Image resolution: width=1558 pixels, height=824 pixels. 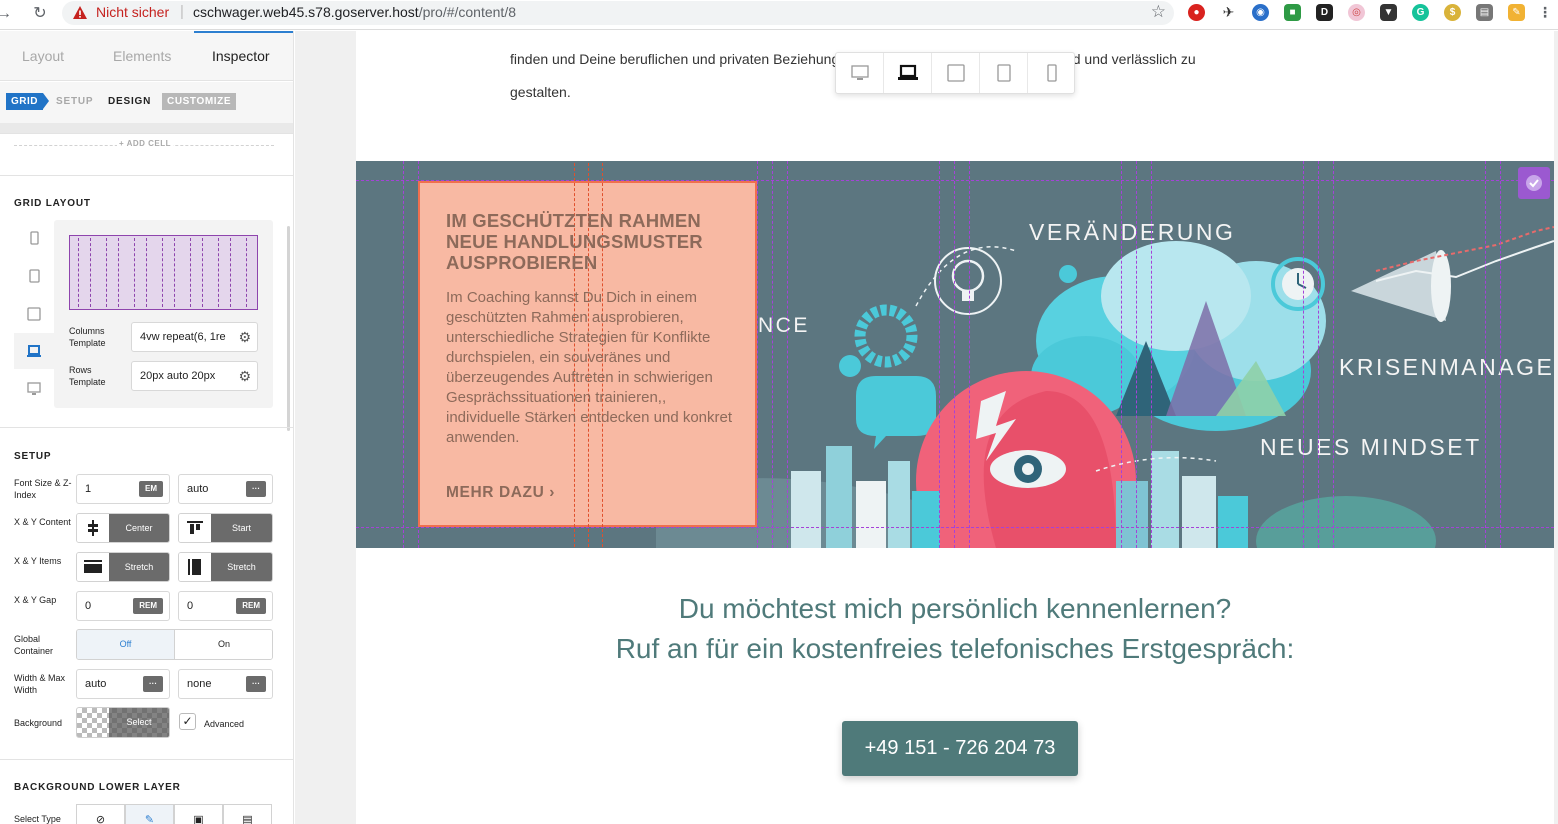 I want to click on mehr-dazu-link: MEHR DAZU ›, so click(x=500, y=493).